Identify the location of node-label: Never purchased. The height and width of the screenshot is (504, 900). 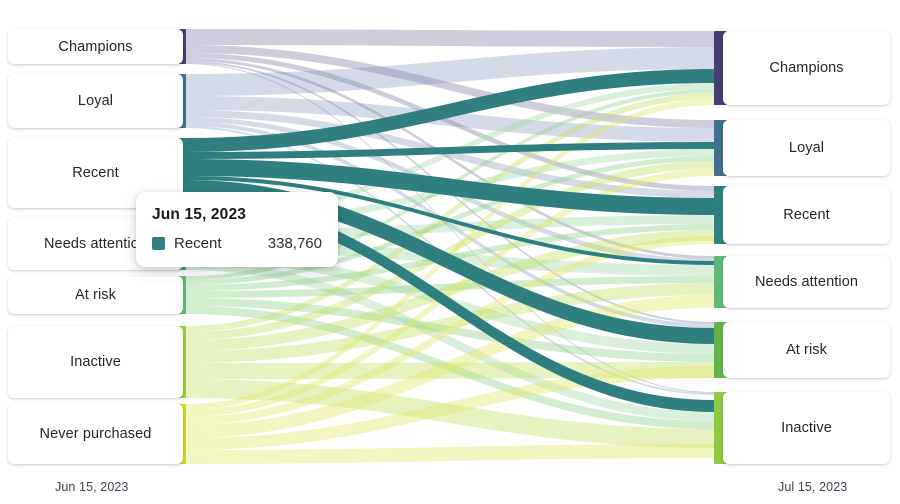
(95, 434).